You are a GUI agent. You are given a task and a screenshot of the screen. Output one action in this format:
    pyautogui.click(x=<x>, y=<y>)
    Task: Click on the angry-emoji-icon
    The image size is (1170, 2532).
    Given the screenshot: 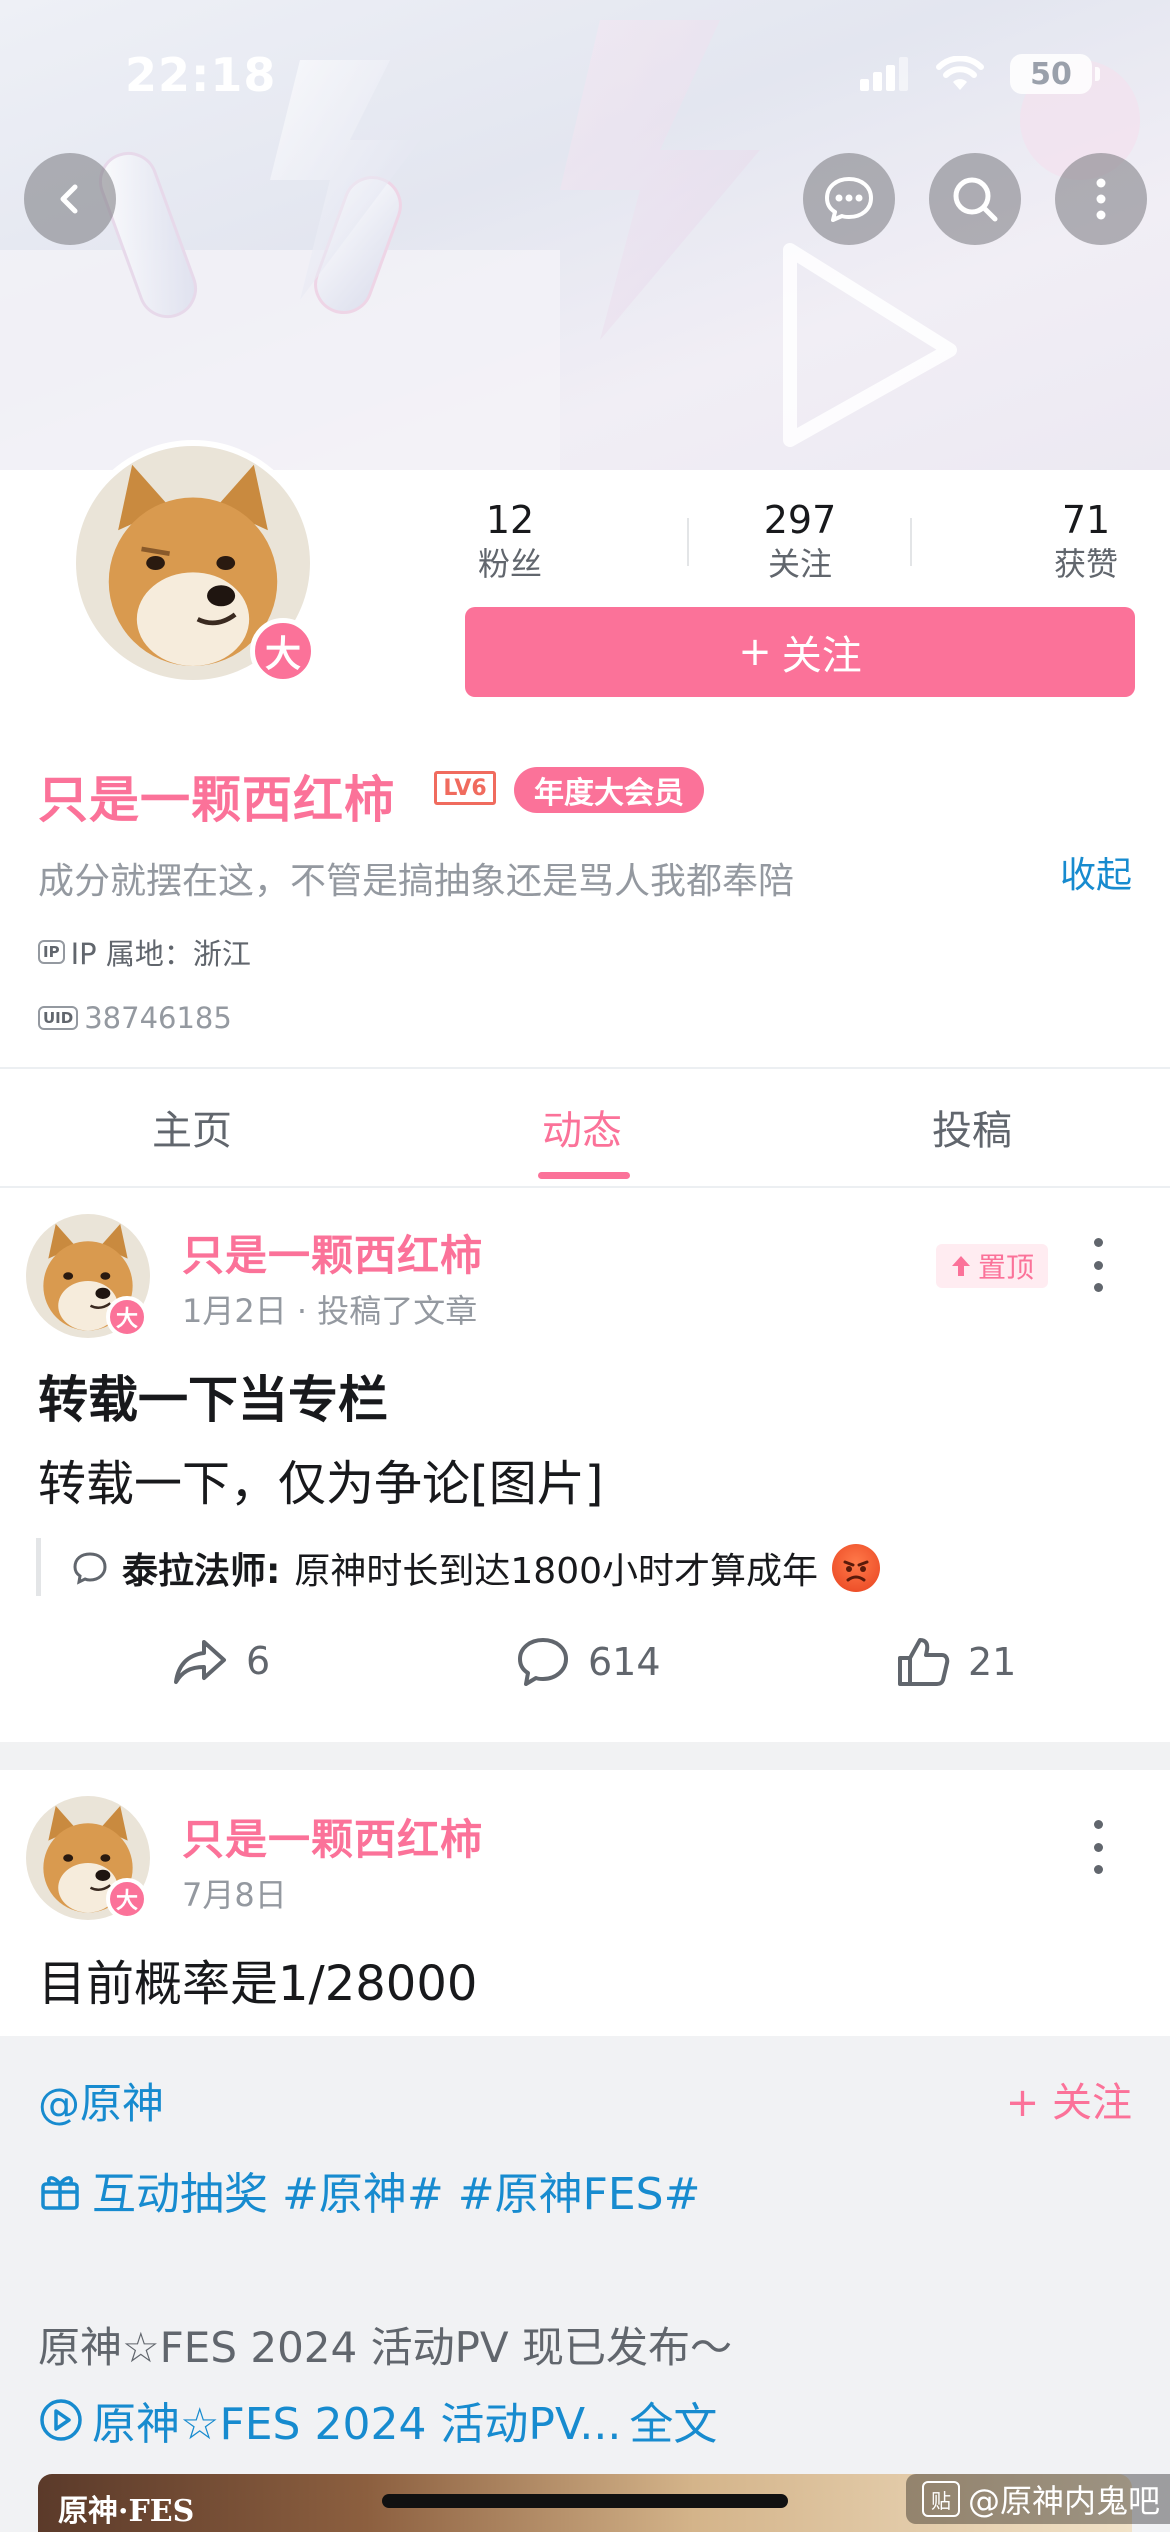 What is the action you would take?
    pyautogui.click(x=856, y=1568)
    